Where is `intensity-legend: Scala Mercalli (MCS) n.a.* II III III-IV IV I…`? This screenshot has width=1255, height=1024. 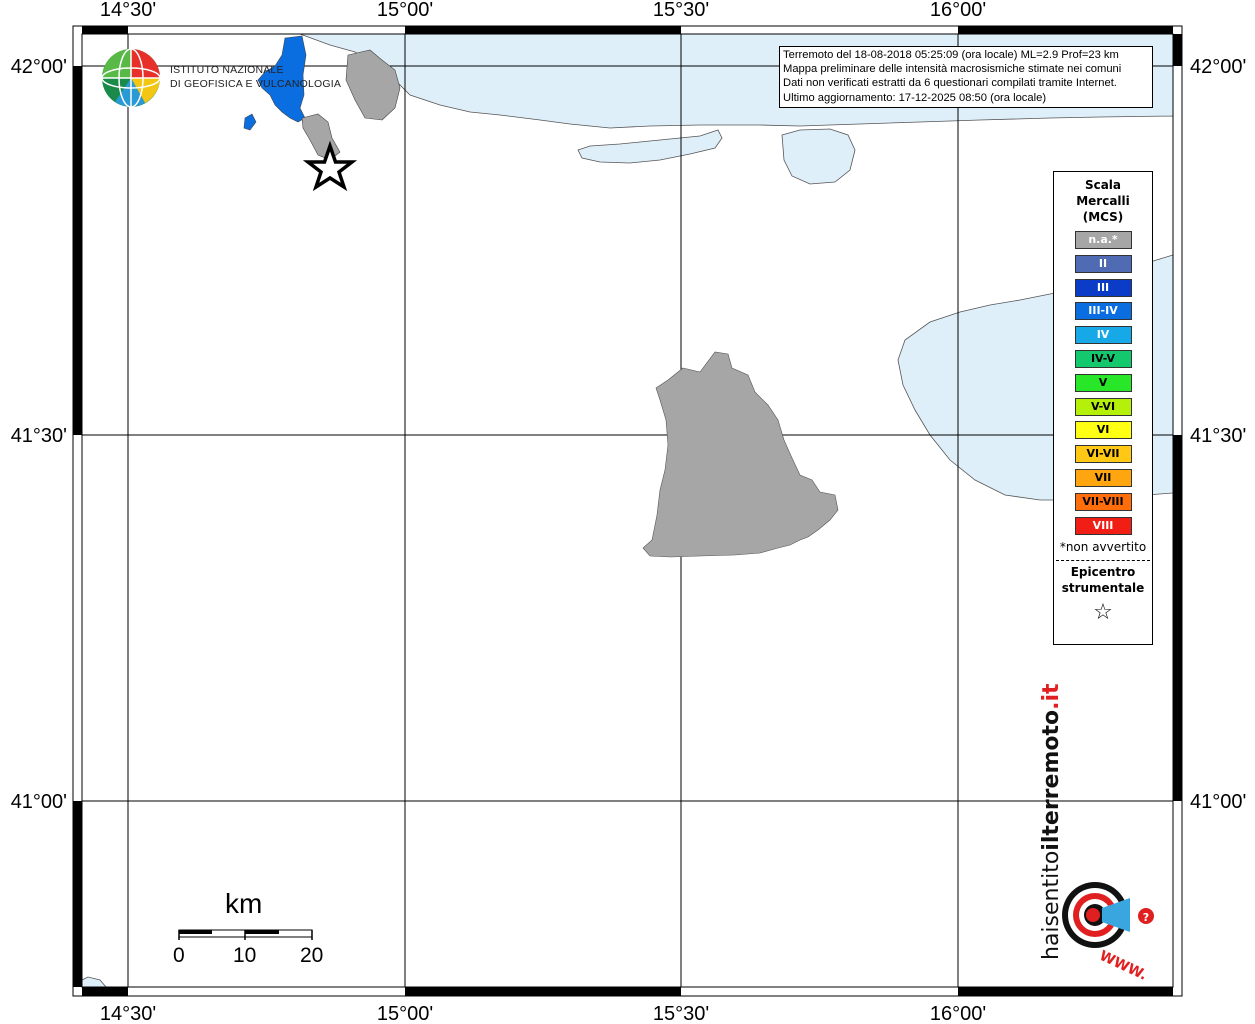
intensity-legend: Scala Mercalli (MCS) n.a.* II III III-IV IV I… is located at coordinates (1103, 408).